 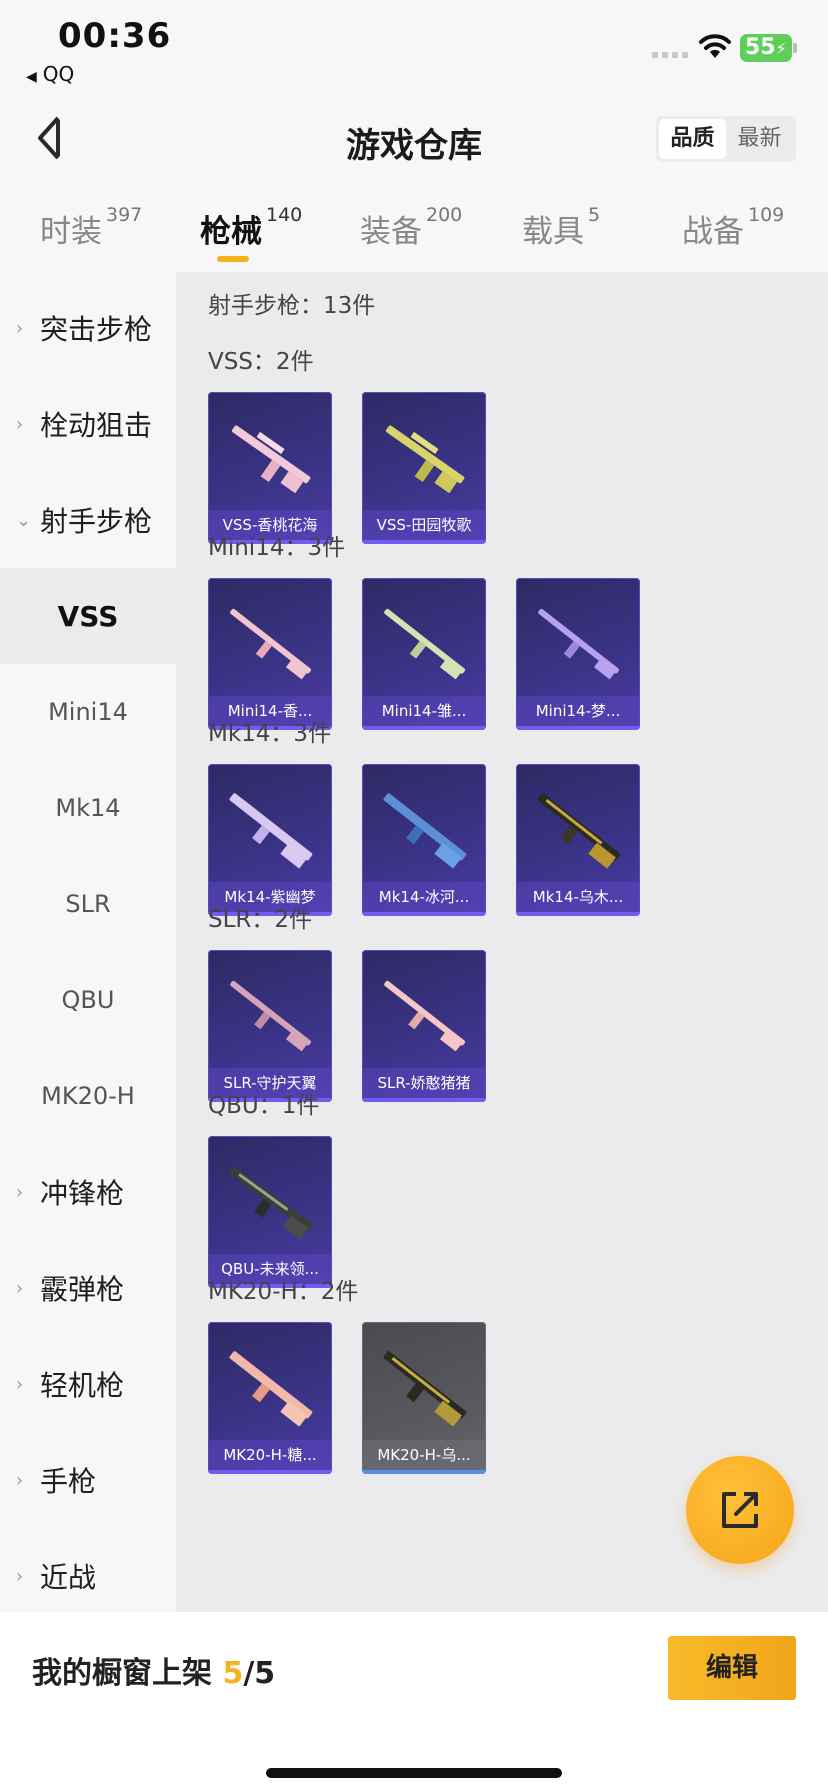 What do you see at coordinates (270, 840) in the screenshot?
I see `weapon-card: Mk14-紫幽梦` at bounding box center [270, 840].